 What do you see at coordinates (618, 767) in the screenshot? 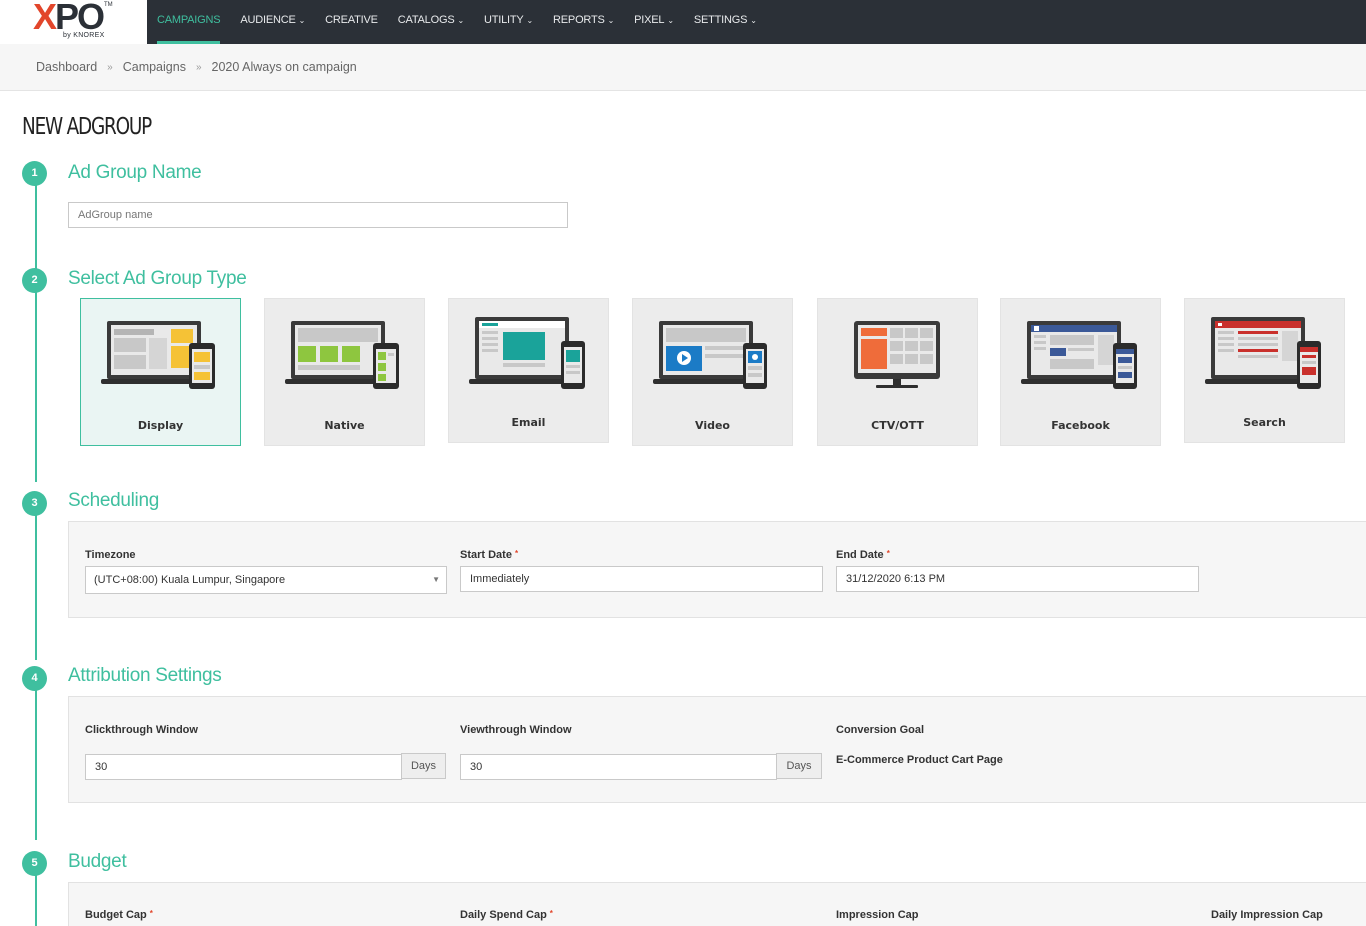
I see `viewthrough-window-input` at bounding box center [618, 767].